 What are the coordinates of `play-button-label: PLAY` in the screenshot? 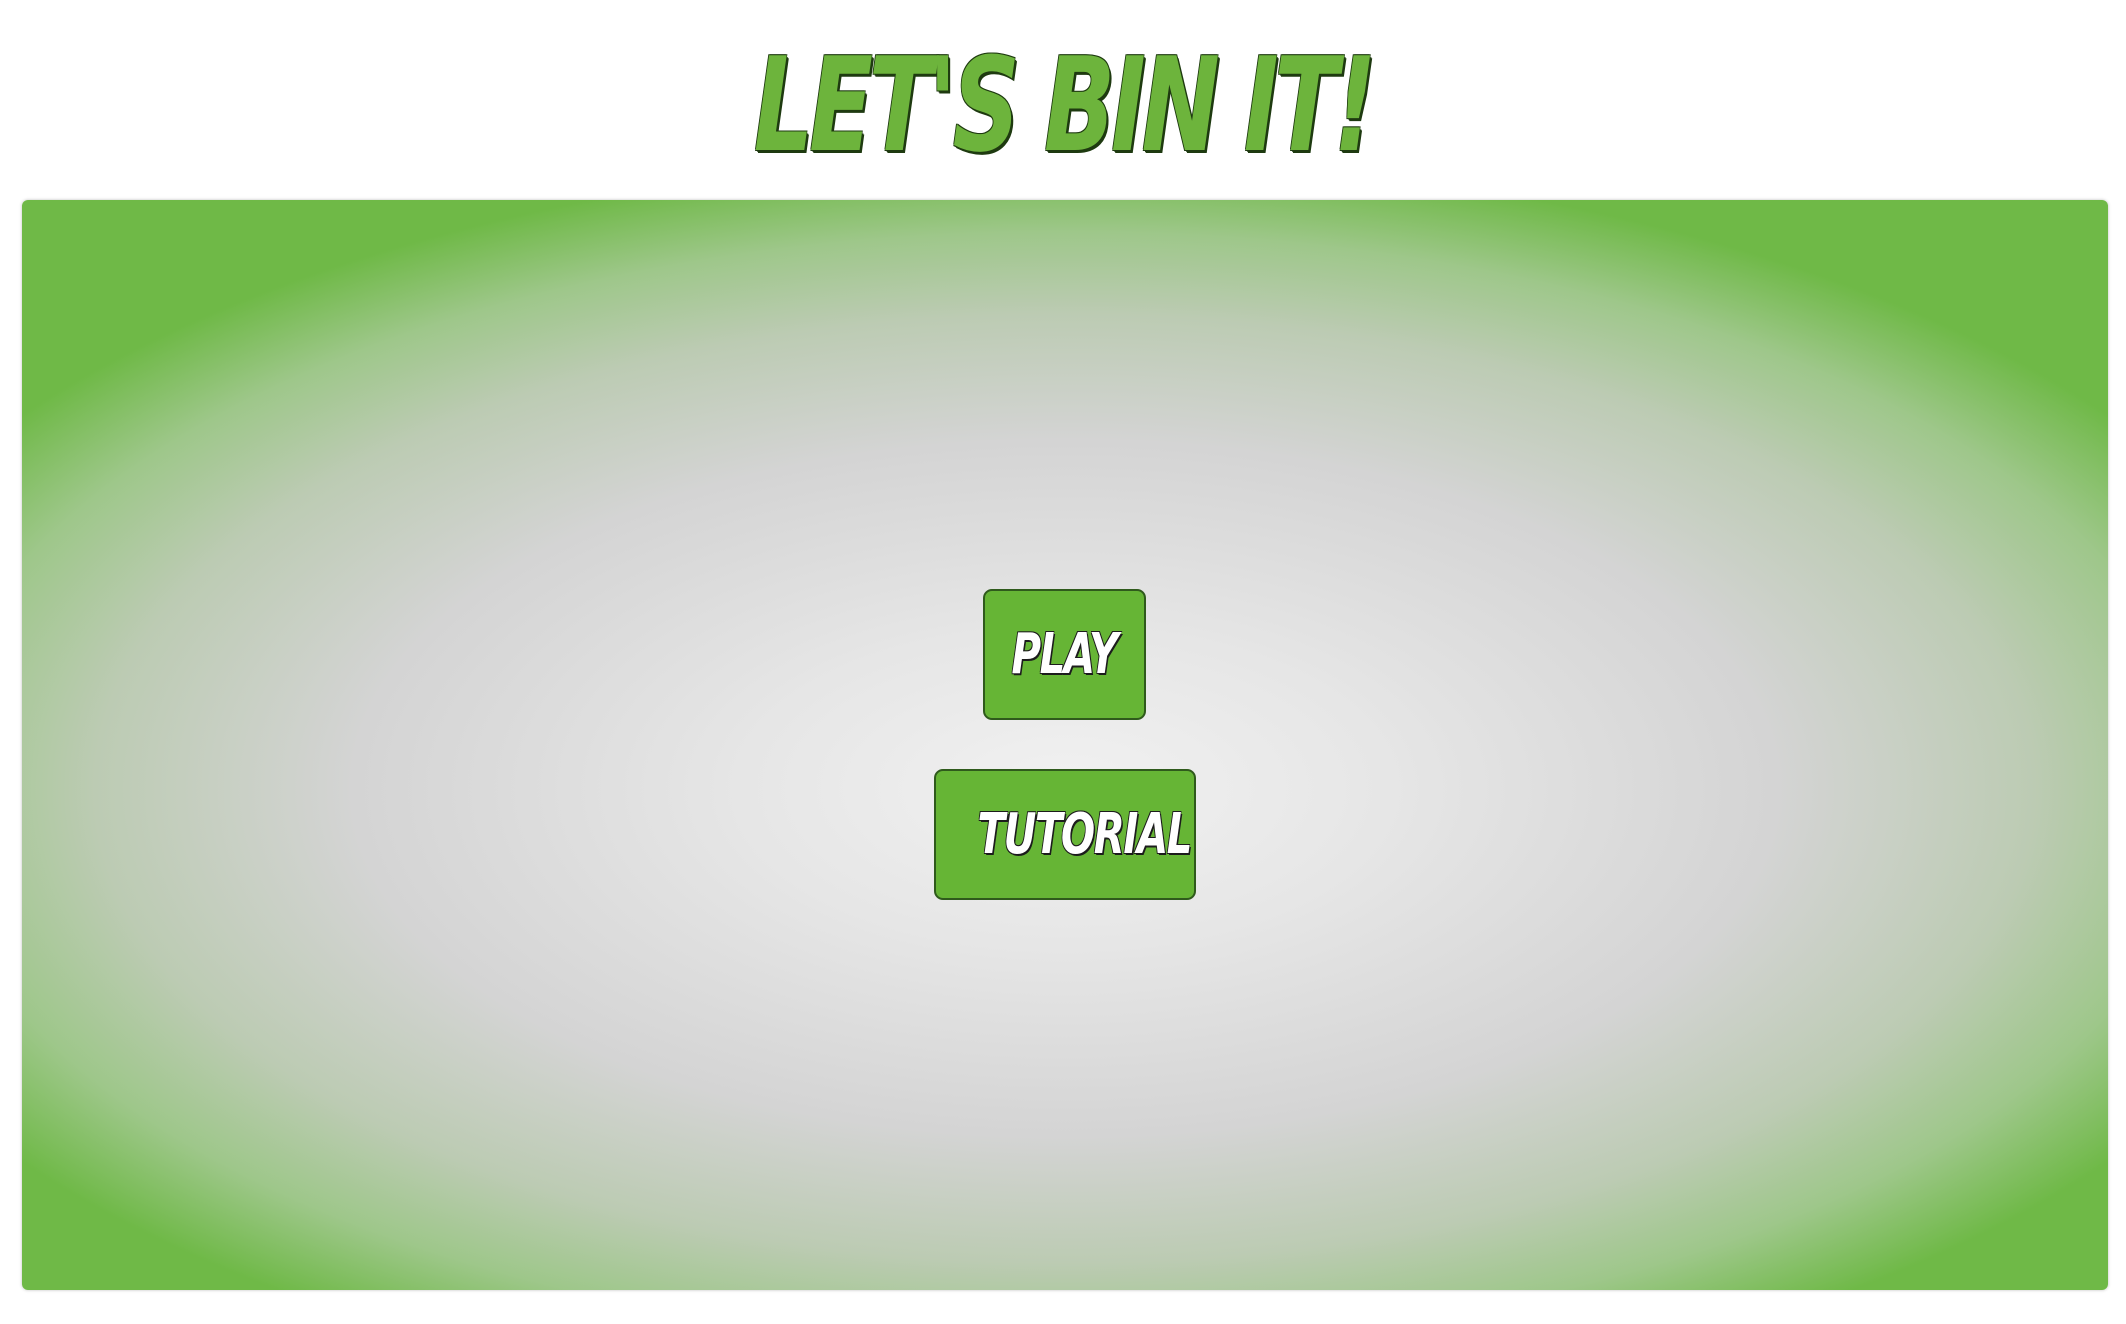 It's located at (1065, 654).